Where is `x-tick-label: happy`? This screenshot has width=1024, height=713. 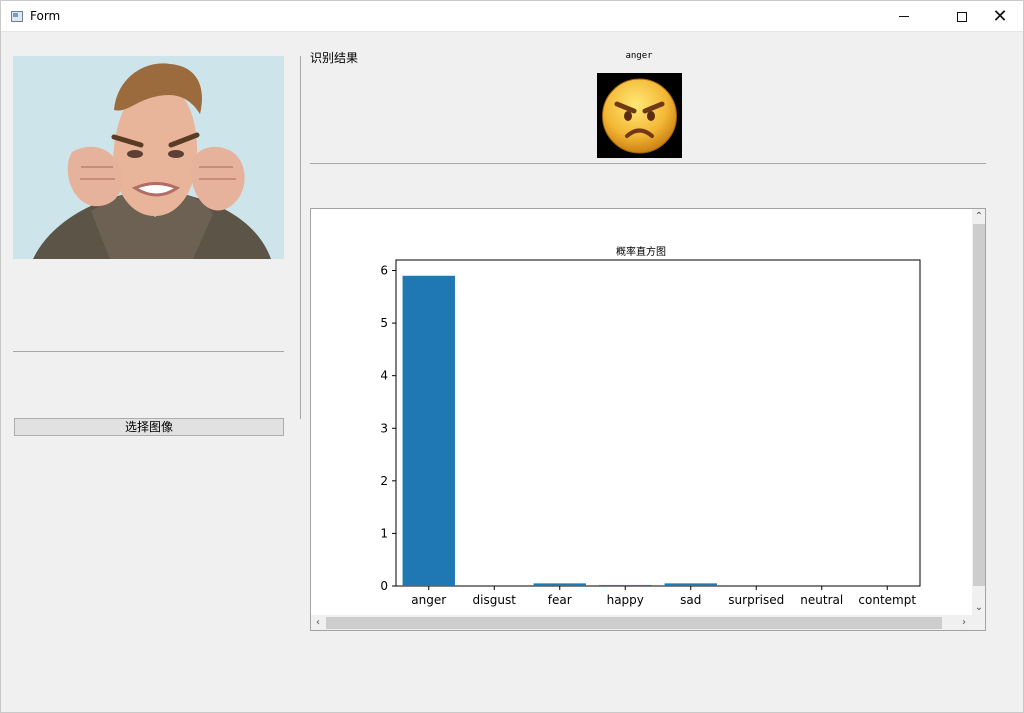 x-tick-label: happy is located at coordinates (625, 600).